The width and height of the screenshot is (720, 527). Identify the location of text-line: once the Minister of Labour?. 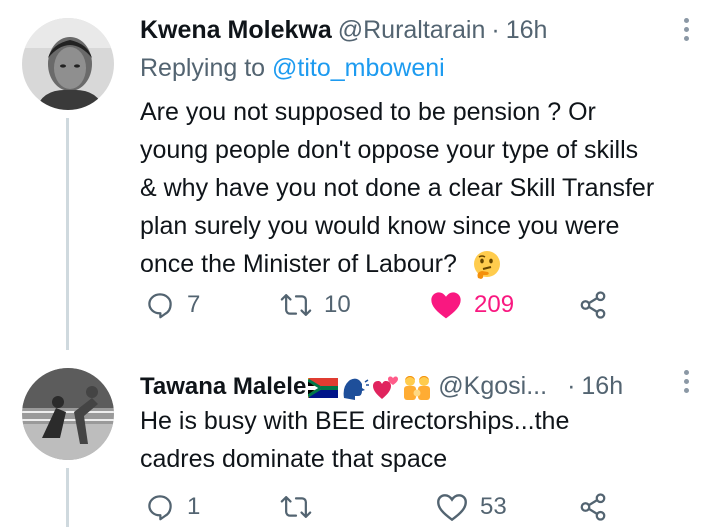
(298, 264).